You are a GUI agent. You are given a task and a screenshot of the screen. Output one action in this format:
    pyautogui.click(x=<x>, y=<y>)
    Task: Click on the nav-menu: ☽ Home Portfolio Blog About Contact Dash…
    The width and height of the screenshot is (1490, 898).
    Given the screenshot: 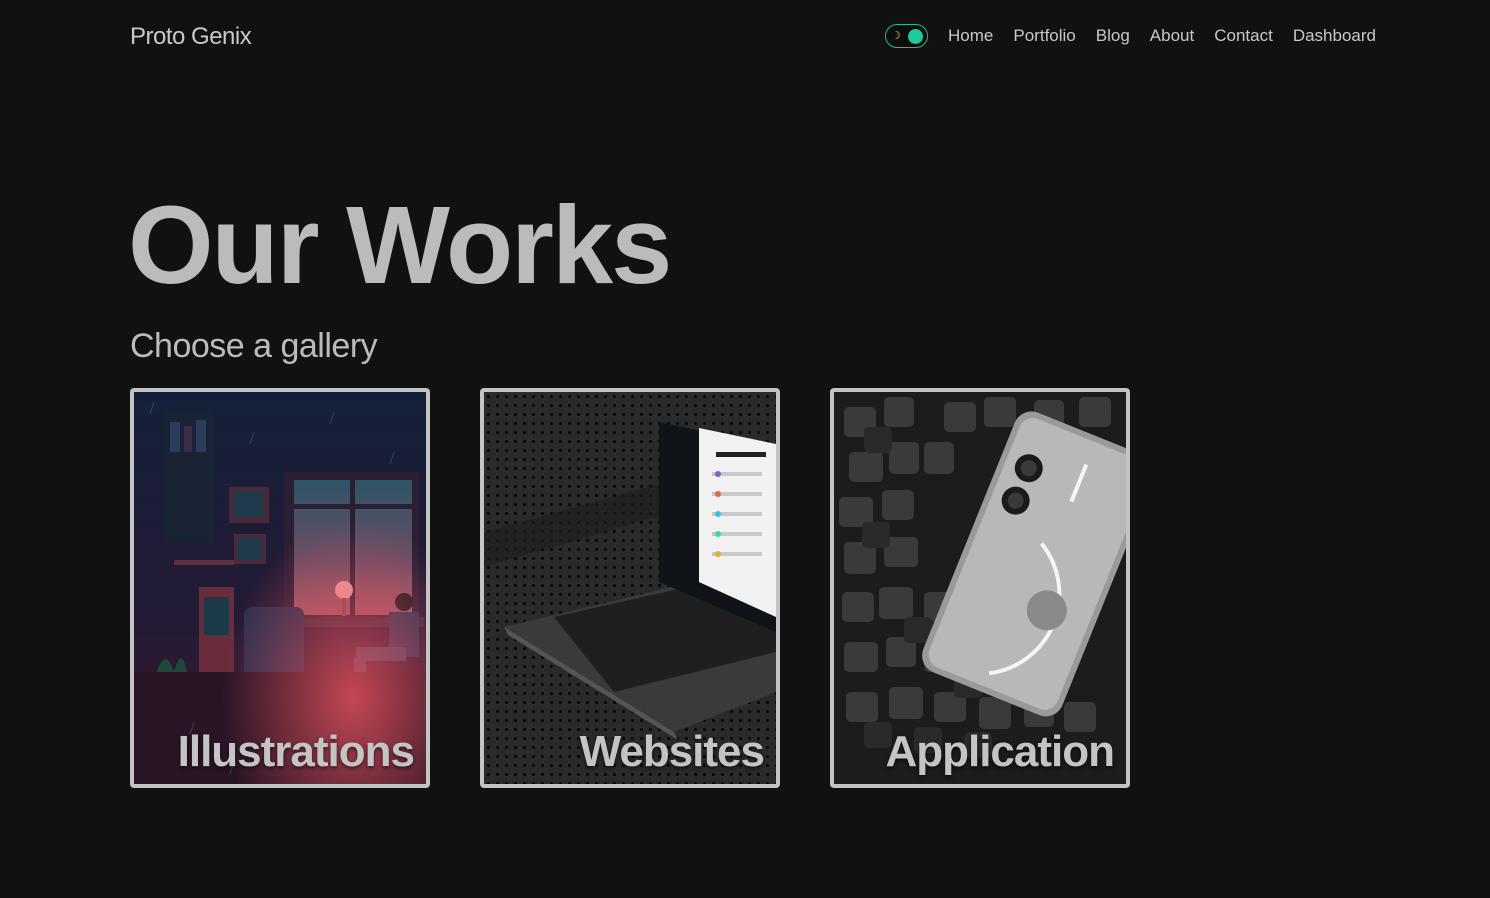 What is the action you would take?
    pyautogui.click(x=1130, y=36)
    